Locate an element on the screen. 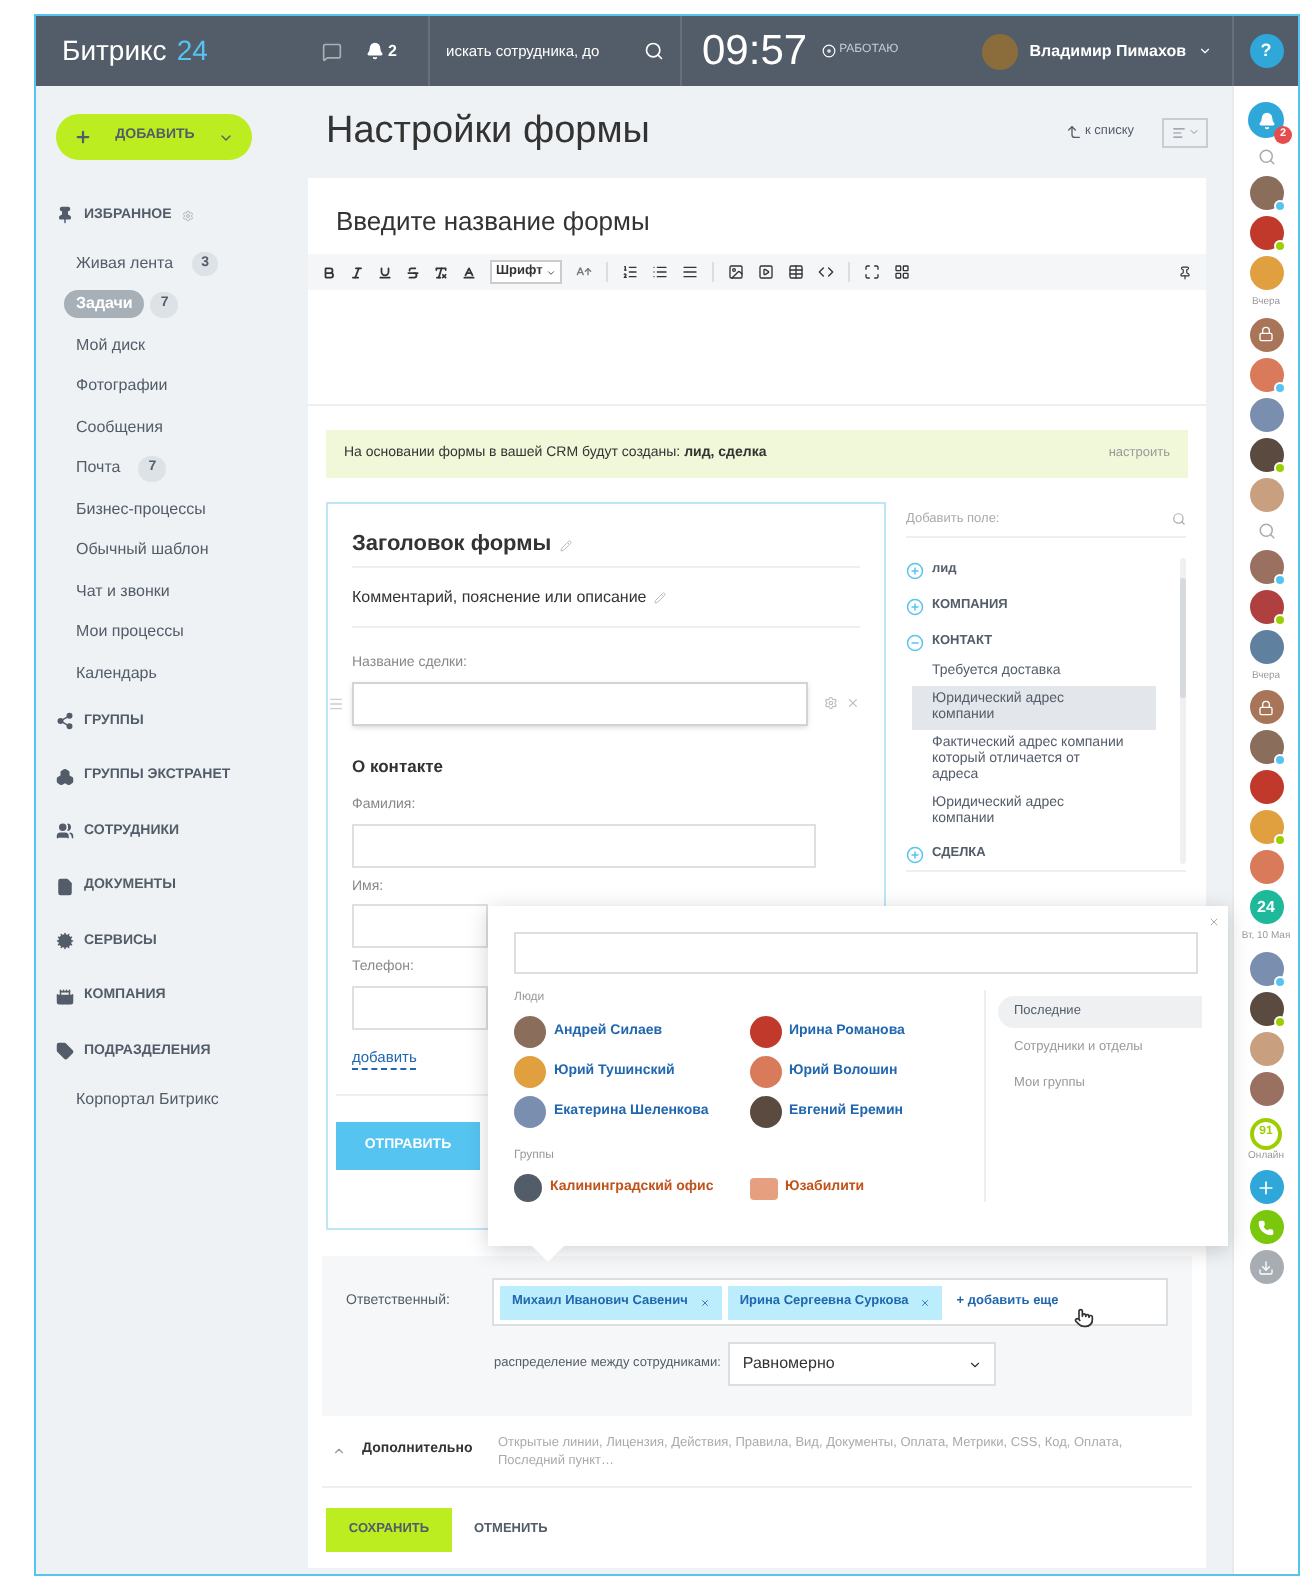 This screenshot has height=1588, width=1312. hand-cursor-icon is located at coordinates (1084, 1318).